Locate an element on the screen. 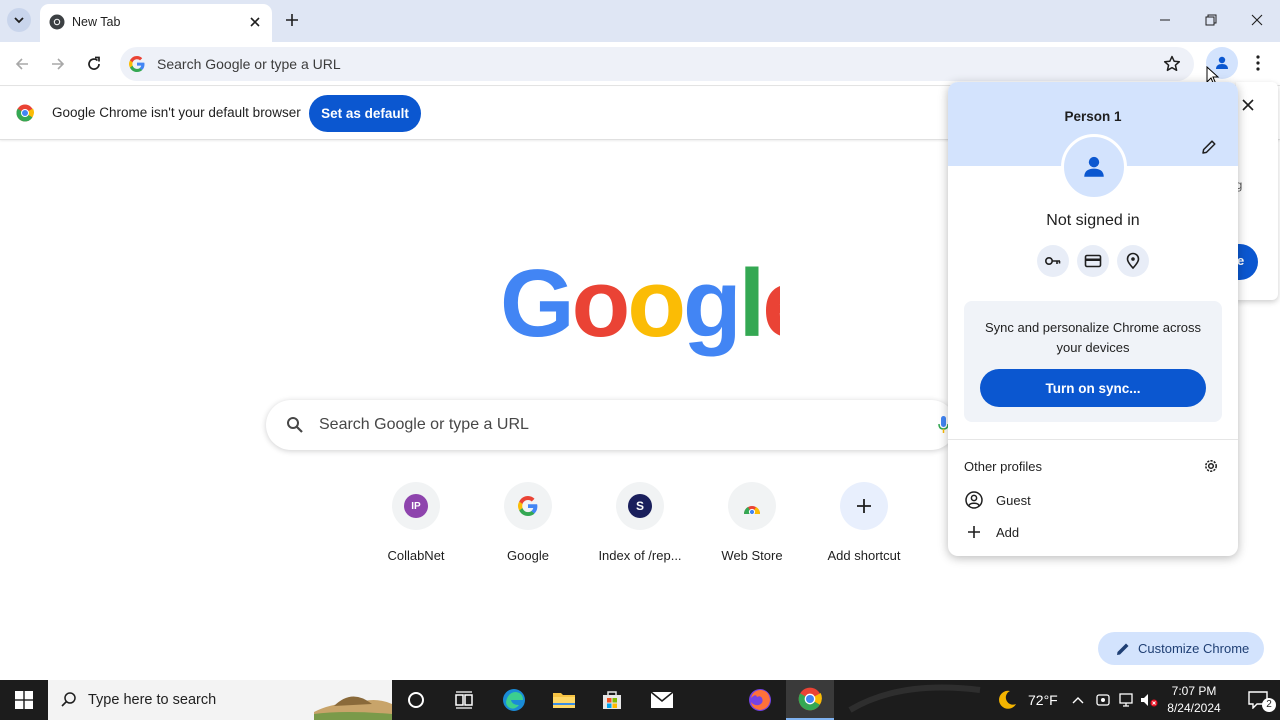  google-logo: Google is located at coordinates (640, 307).